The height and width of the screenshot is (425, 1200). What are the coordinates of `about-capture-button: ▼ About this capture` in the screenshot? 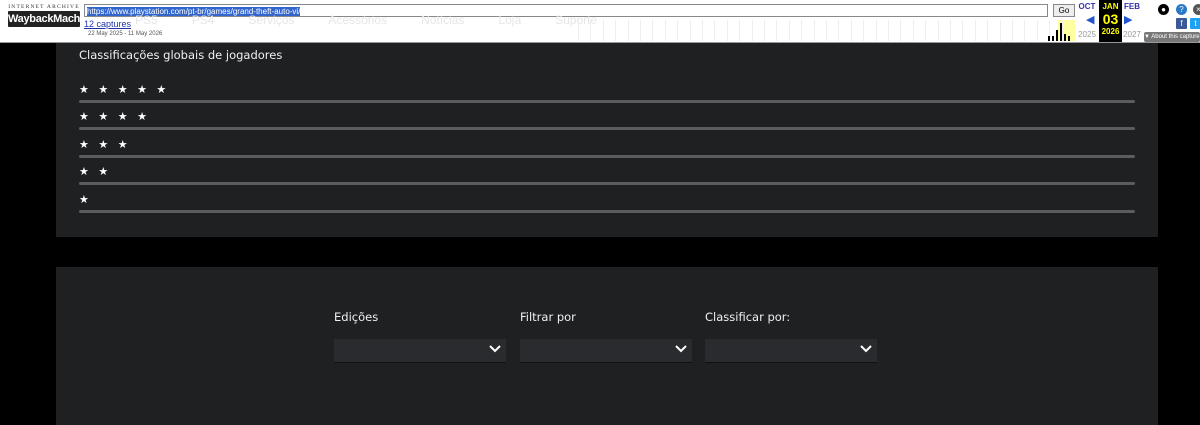 It's located at (1172, 37).